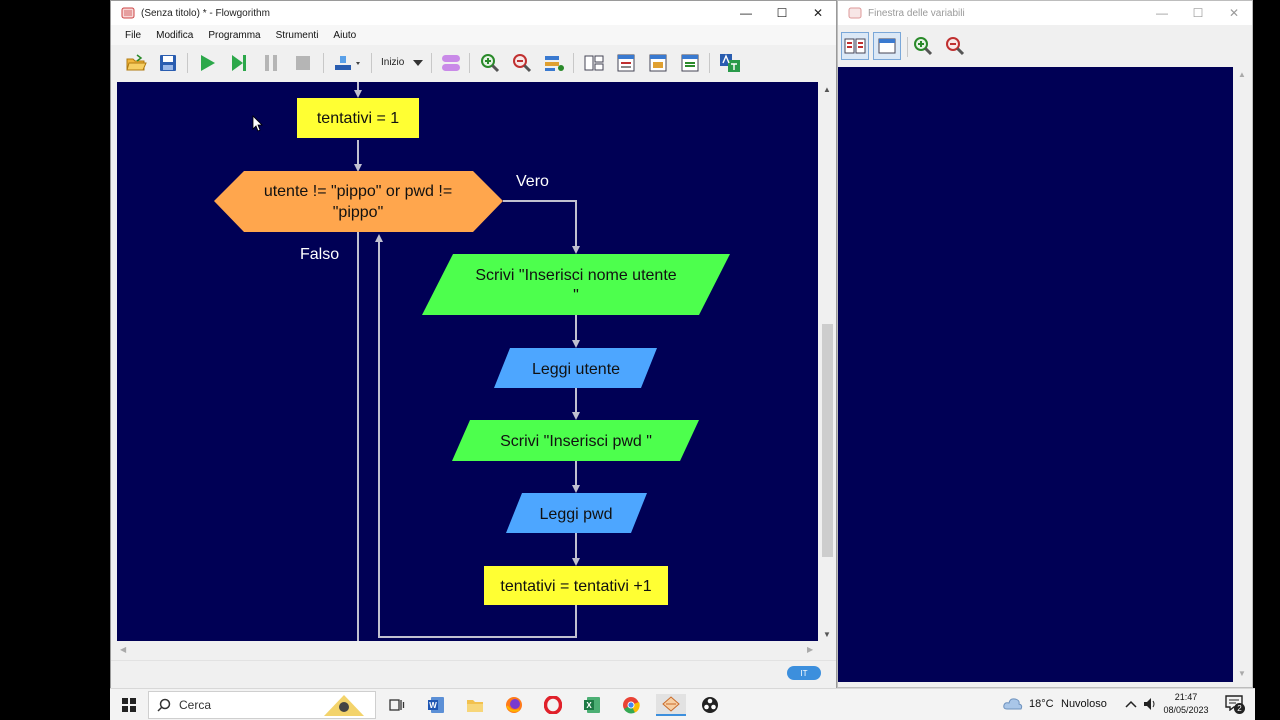  Describe the element at coordinates (1045, 13) in the screenshot. I see `vars-titlebar: Finestra delle variabili — ☐ ✕` at that location.